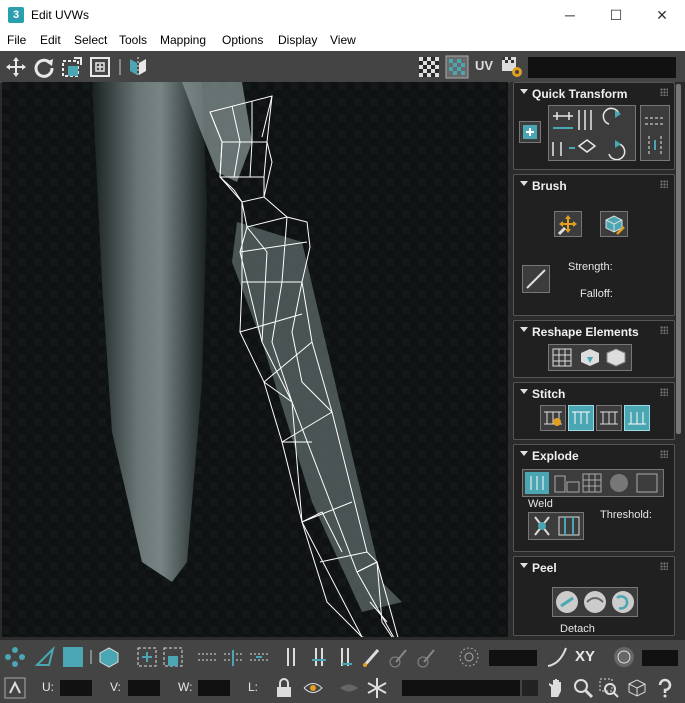  What do you see at coordinates (624, 657) in the screenshot?
I see `falloff-space-icon` at bounding box center [624, 657].